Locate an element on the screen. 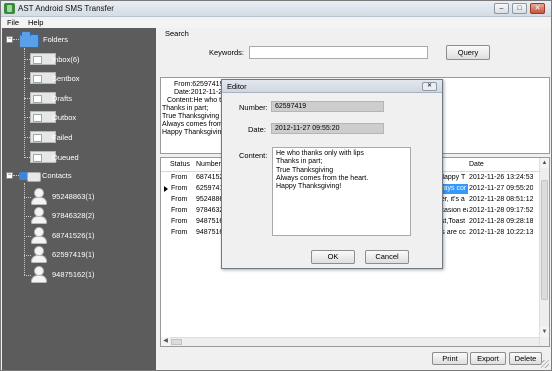 The height and width of the screenshot is (371, 552). row-number: 62597419 is located at coordinates (209, 188).